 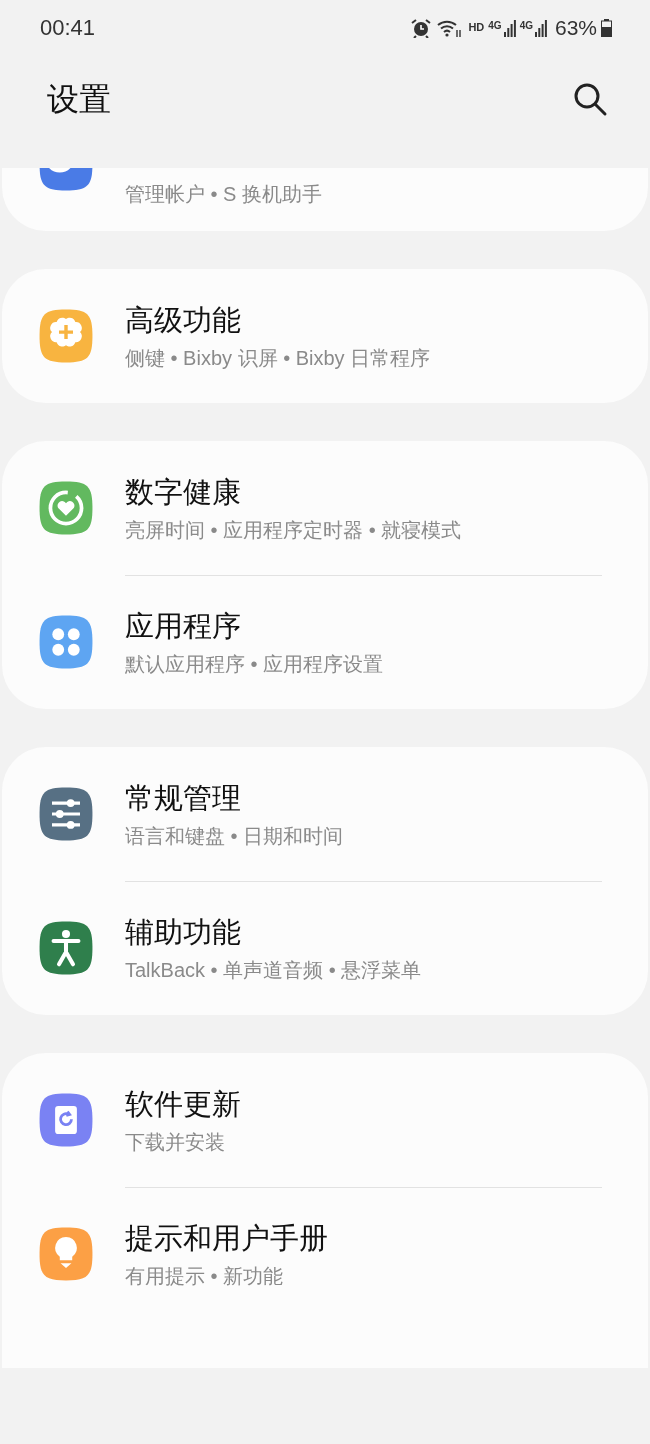 I want to click on item-subtitle: 侧键 • Bixby 识屏 • Bixby 日常程序, so click(x=278, y=358).